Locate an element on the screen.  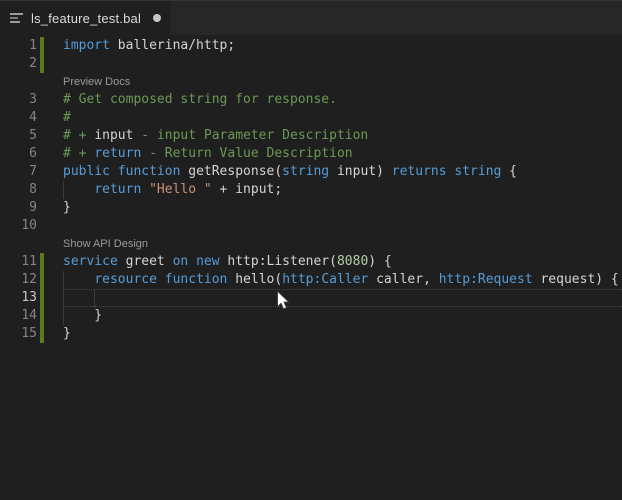
token-c: - Return Value Description is located at coordinates (247, 153).